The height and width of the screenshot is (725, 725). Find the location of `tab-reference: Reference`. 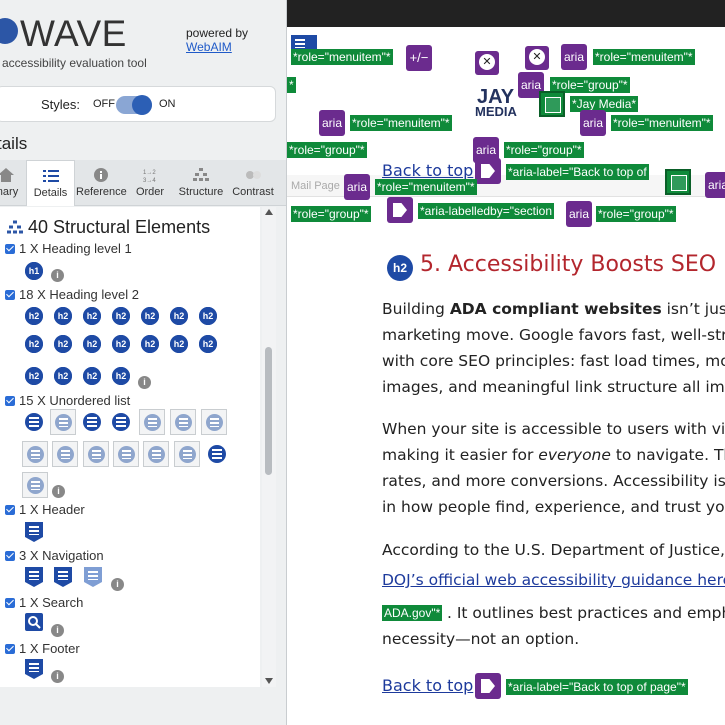

tab-reference: Reference is located at coordinates (101, 183).